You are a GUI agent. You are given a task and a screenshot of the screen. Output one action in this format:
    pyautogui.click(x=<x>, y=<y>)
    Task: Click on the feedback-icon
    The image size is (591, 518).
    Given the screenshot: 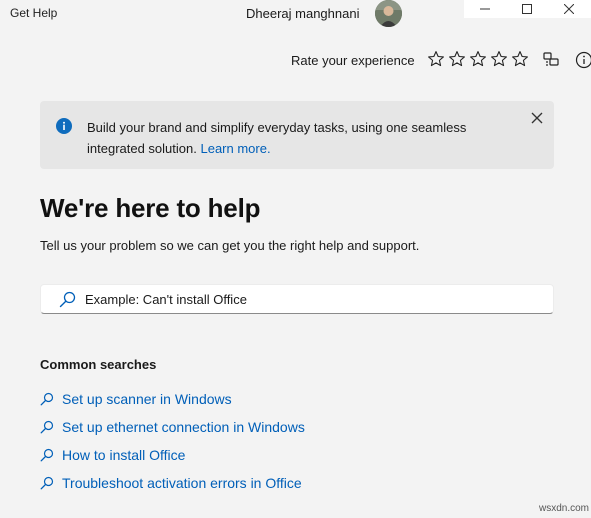 What is the action you would take?
    pyautogui.click(x=551, y=60)
    